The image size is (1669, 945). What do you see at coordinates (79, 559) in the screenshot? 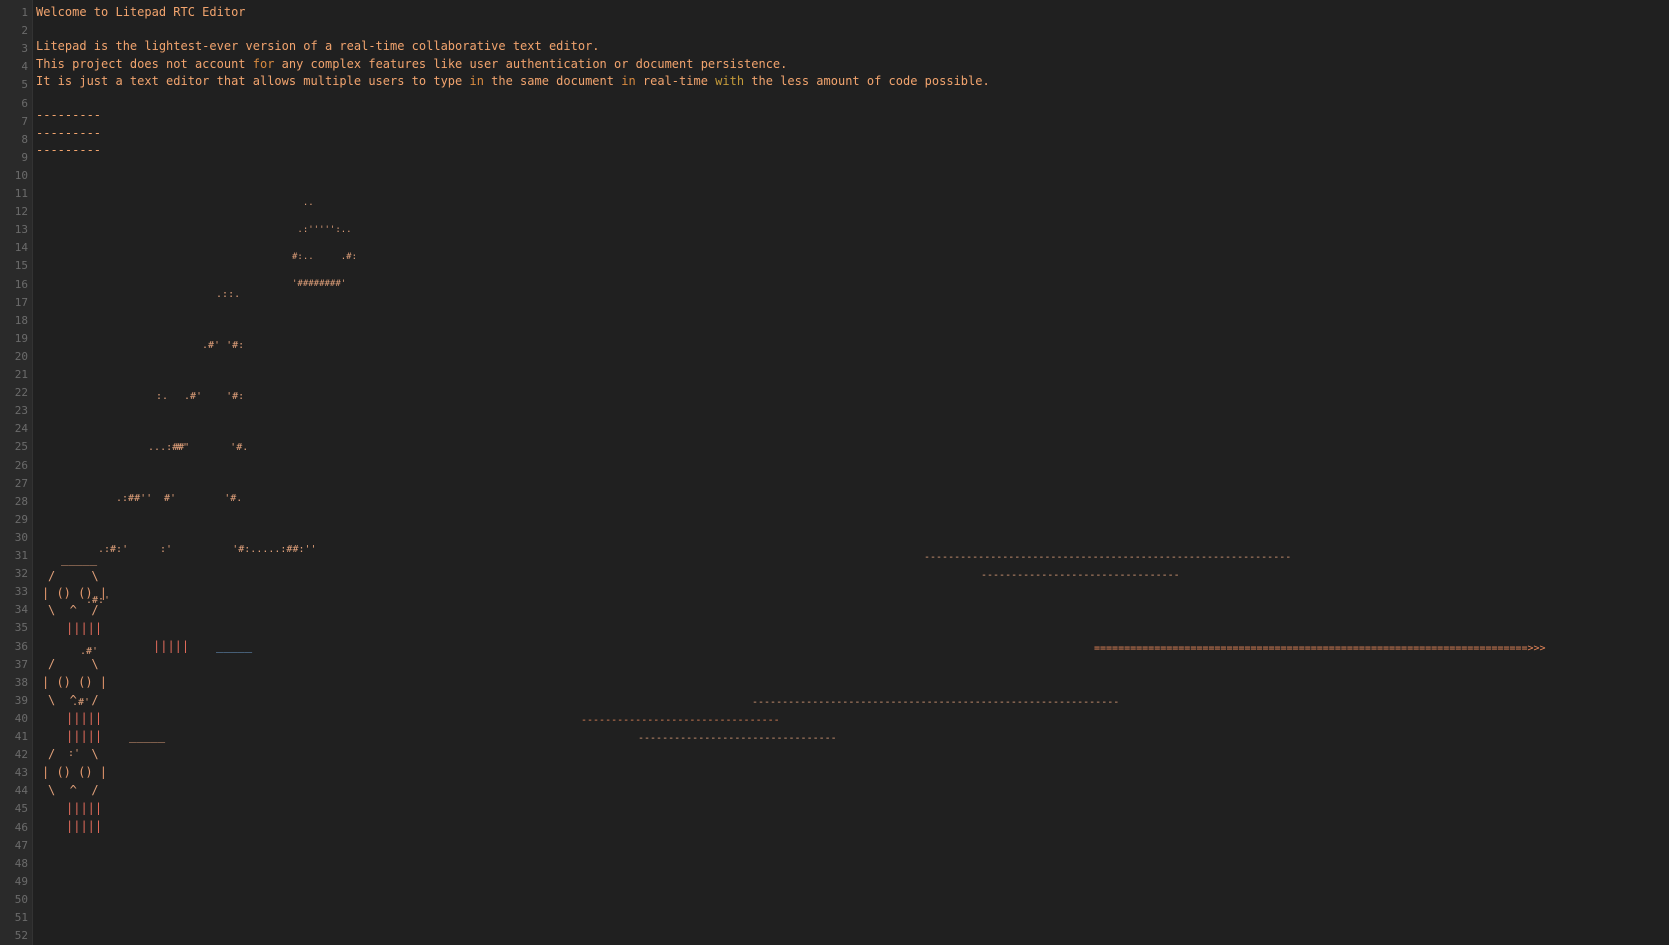
I see `robot-top-cap: _____` at bounding box center [79, 559].